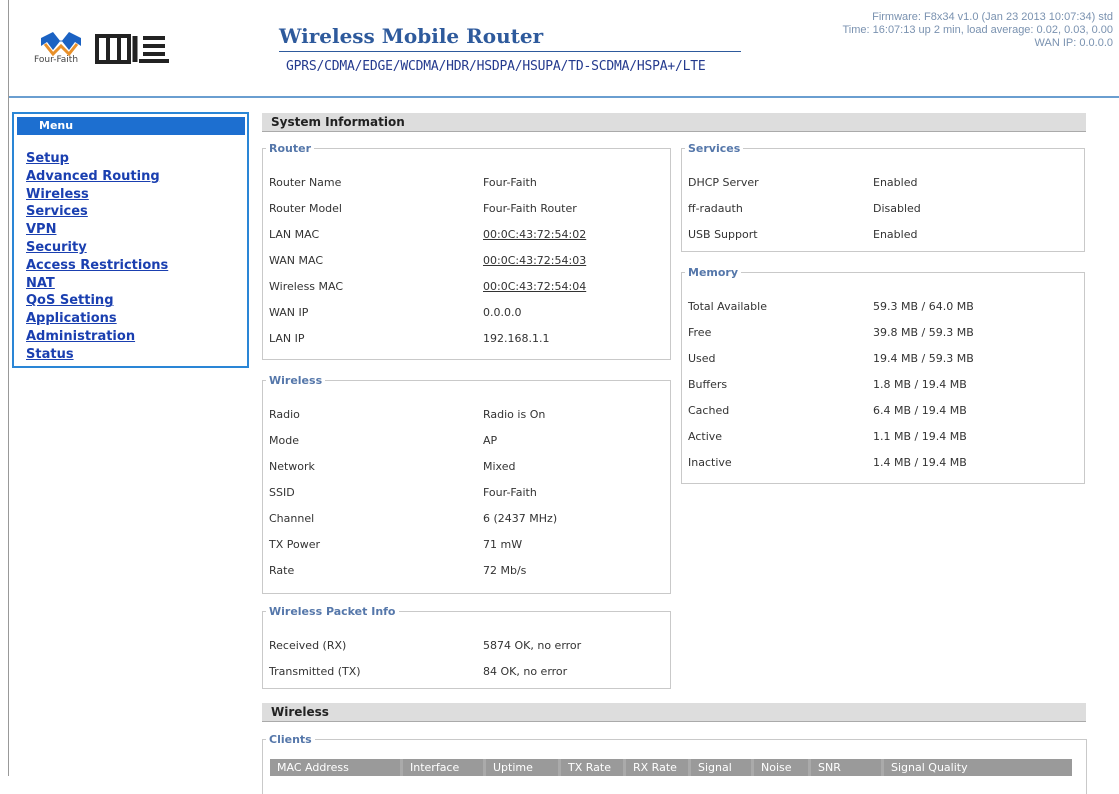 The image size is (1119, 794). Describe the element at coordinates (295, 544) in the screenshot. I see `tx-power-label: TX Power` at that location.